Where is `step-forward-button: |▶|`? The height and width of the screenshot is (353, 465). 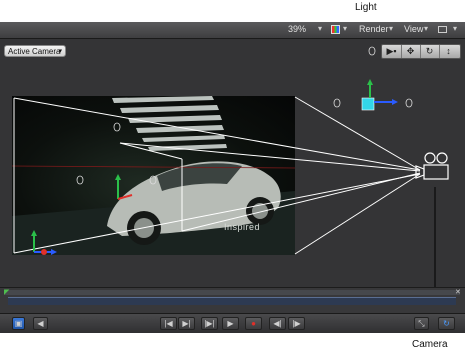 step-forward-button: |▶| is located at coordinates (209, 323).